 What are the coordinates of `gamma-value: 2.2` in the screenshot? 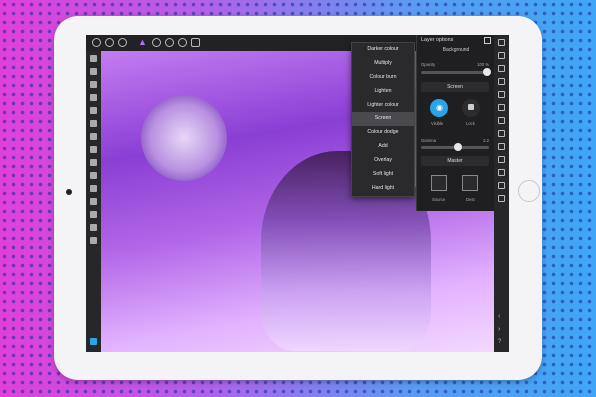 It's located at (486, 140).